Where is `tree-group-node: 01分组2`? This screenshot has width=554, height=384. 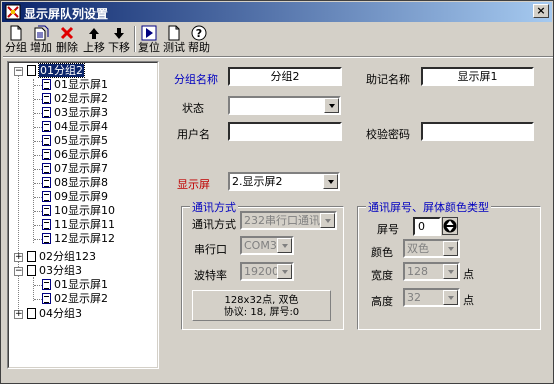 tree-group-node: 01分组2 is located at coordinates (56, 70).